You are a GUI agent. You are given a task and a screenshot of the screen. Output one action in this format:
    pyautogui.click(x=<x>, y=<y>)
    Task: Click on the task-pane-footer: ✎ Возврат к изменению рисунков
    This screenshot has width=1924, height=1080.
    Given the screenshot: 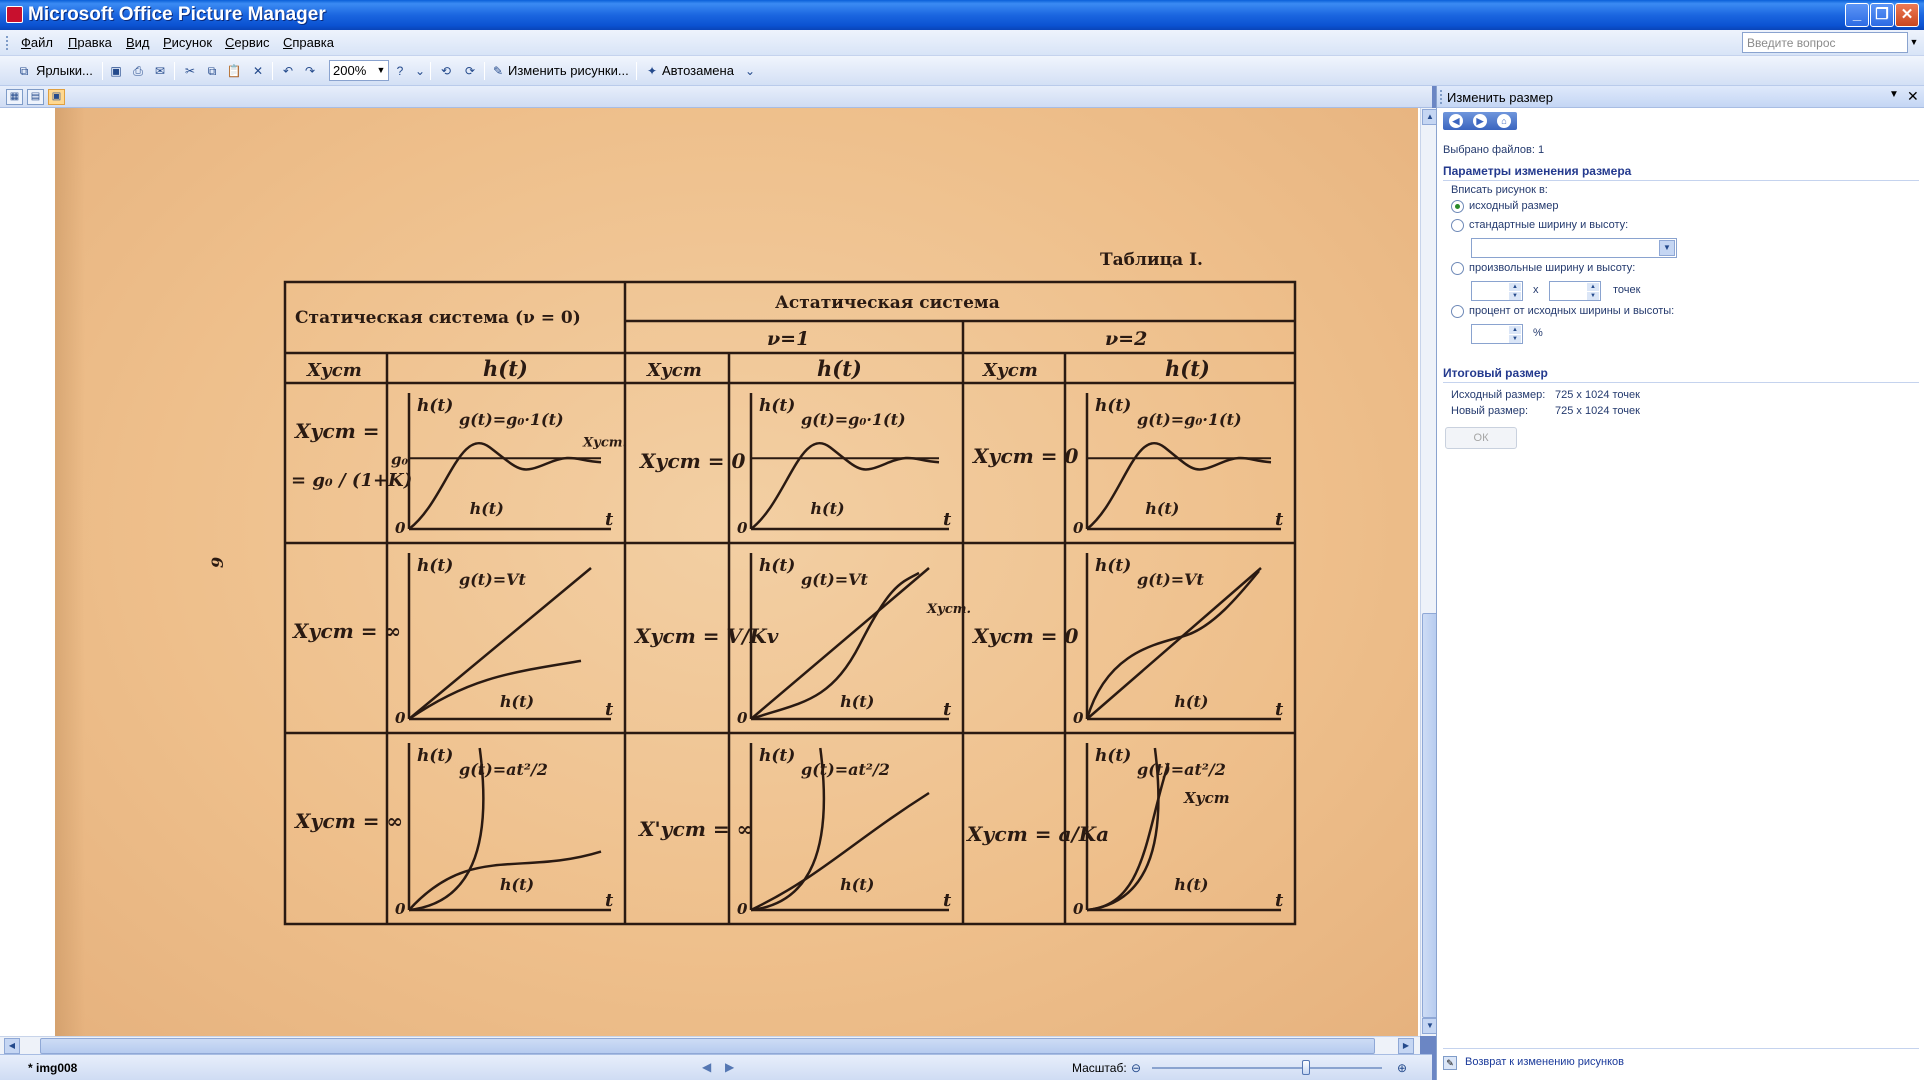 What is the action you would take?
    pyautogui.click(x=1681, y=1059)
    